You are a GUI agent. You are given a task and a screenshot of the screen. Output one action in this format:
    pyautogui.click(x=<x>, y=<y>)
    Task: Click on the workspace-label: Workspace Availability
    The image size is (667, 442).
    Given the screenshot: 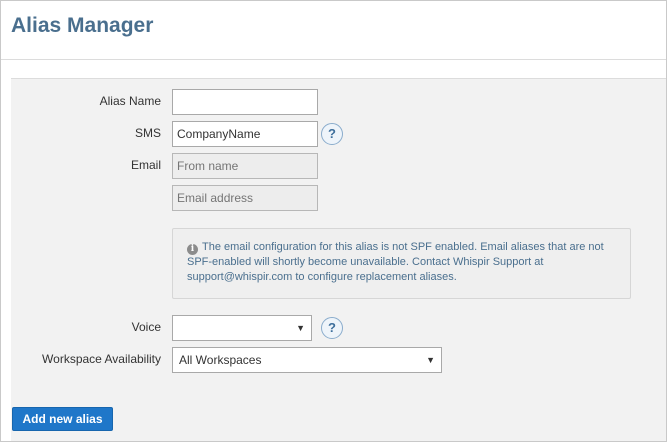 What is the action you would take?
    pyautogui.click(x=101, y=359)
    